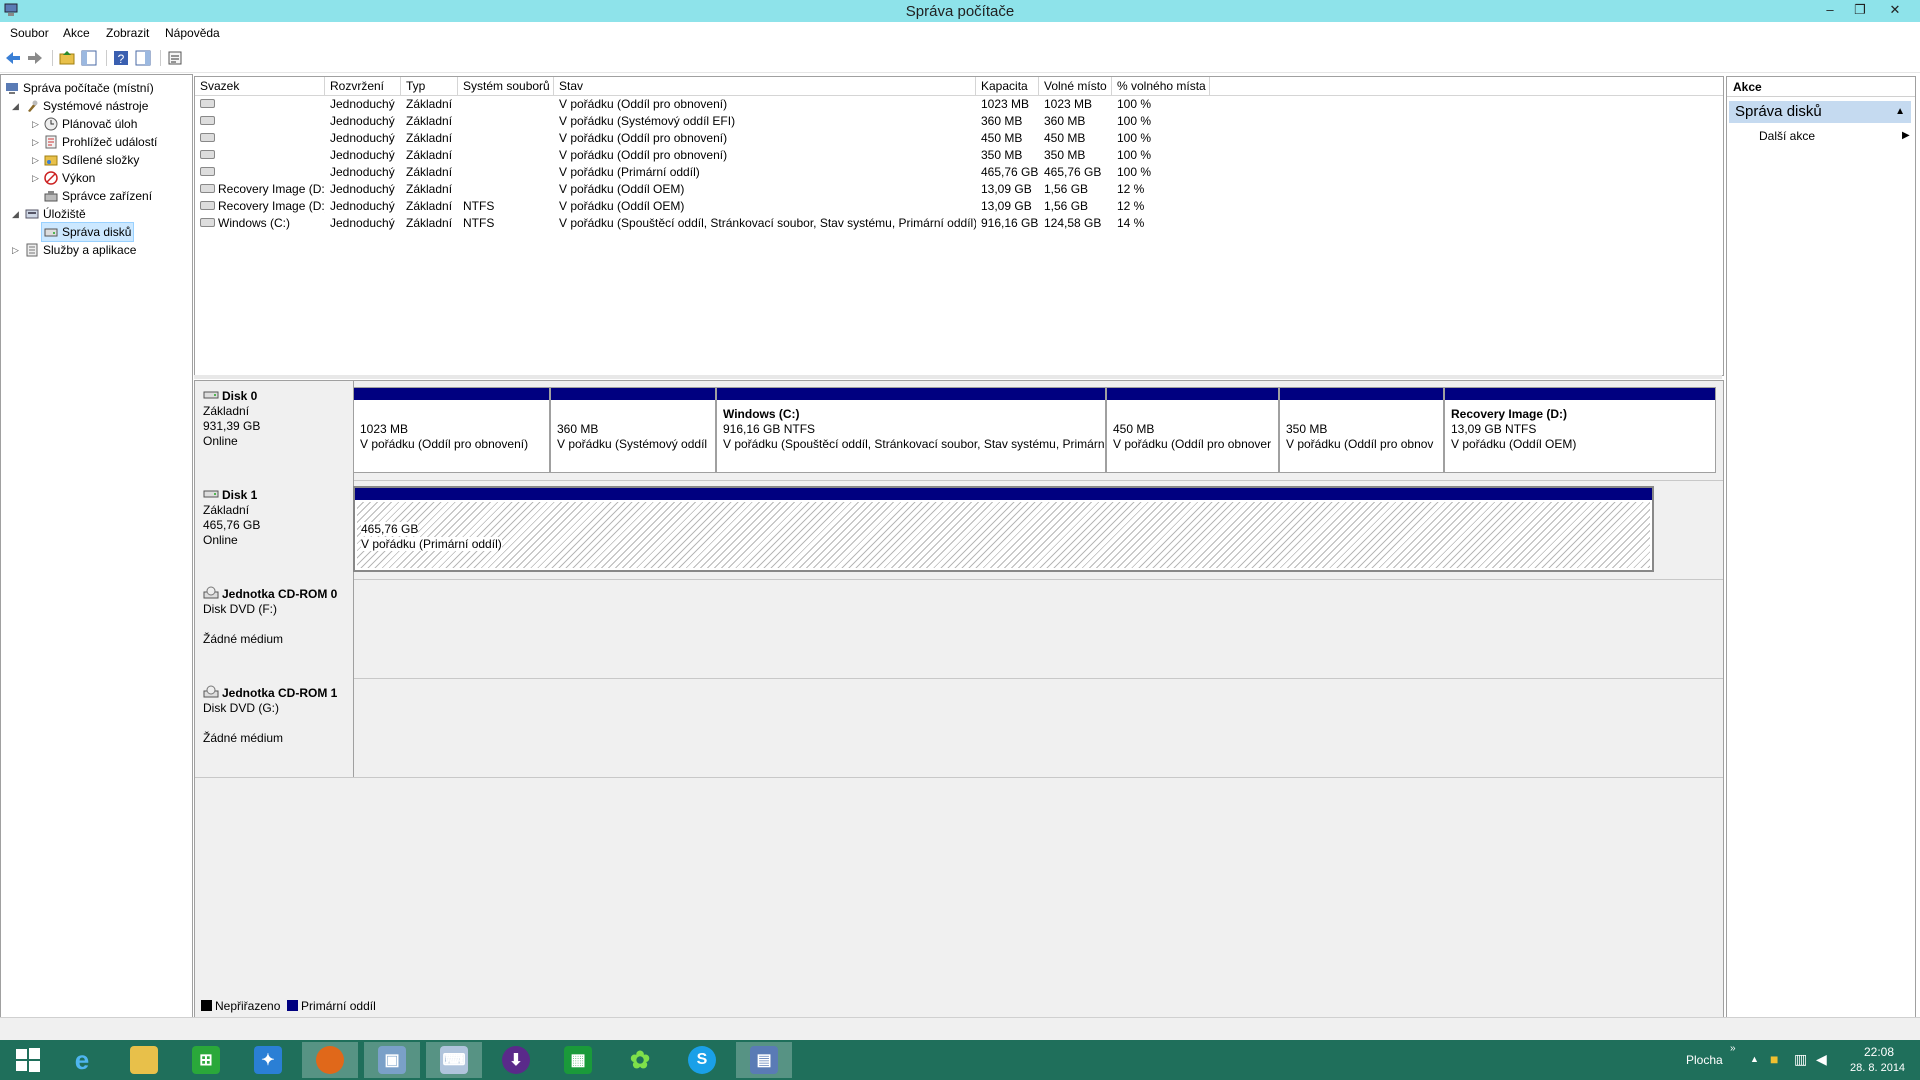 The image size is (1920, 1080). Describe the element at coordinates (1161, 86) in the screenshot. I see `column-free-percent: % volného místa` at that location.